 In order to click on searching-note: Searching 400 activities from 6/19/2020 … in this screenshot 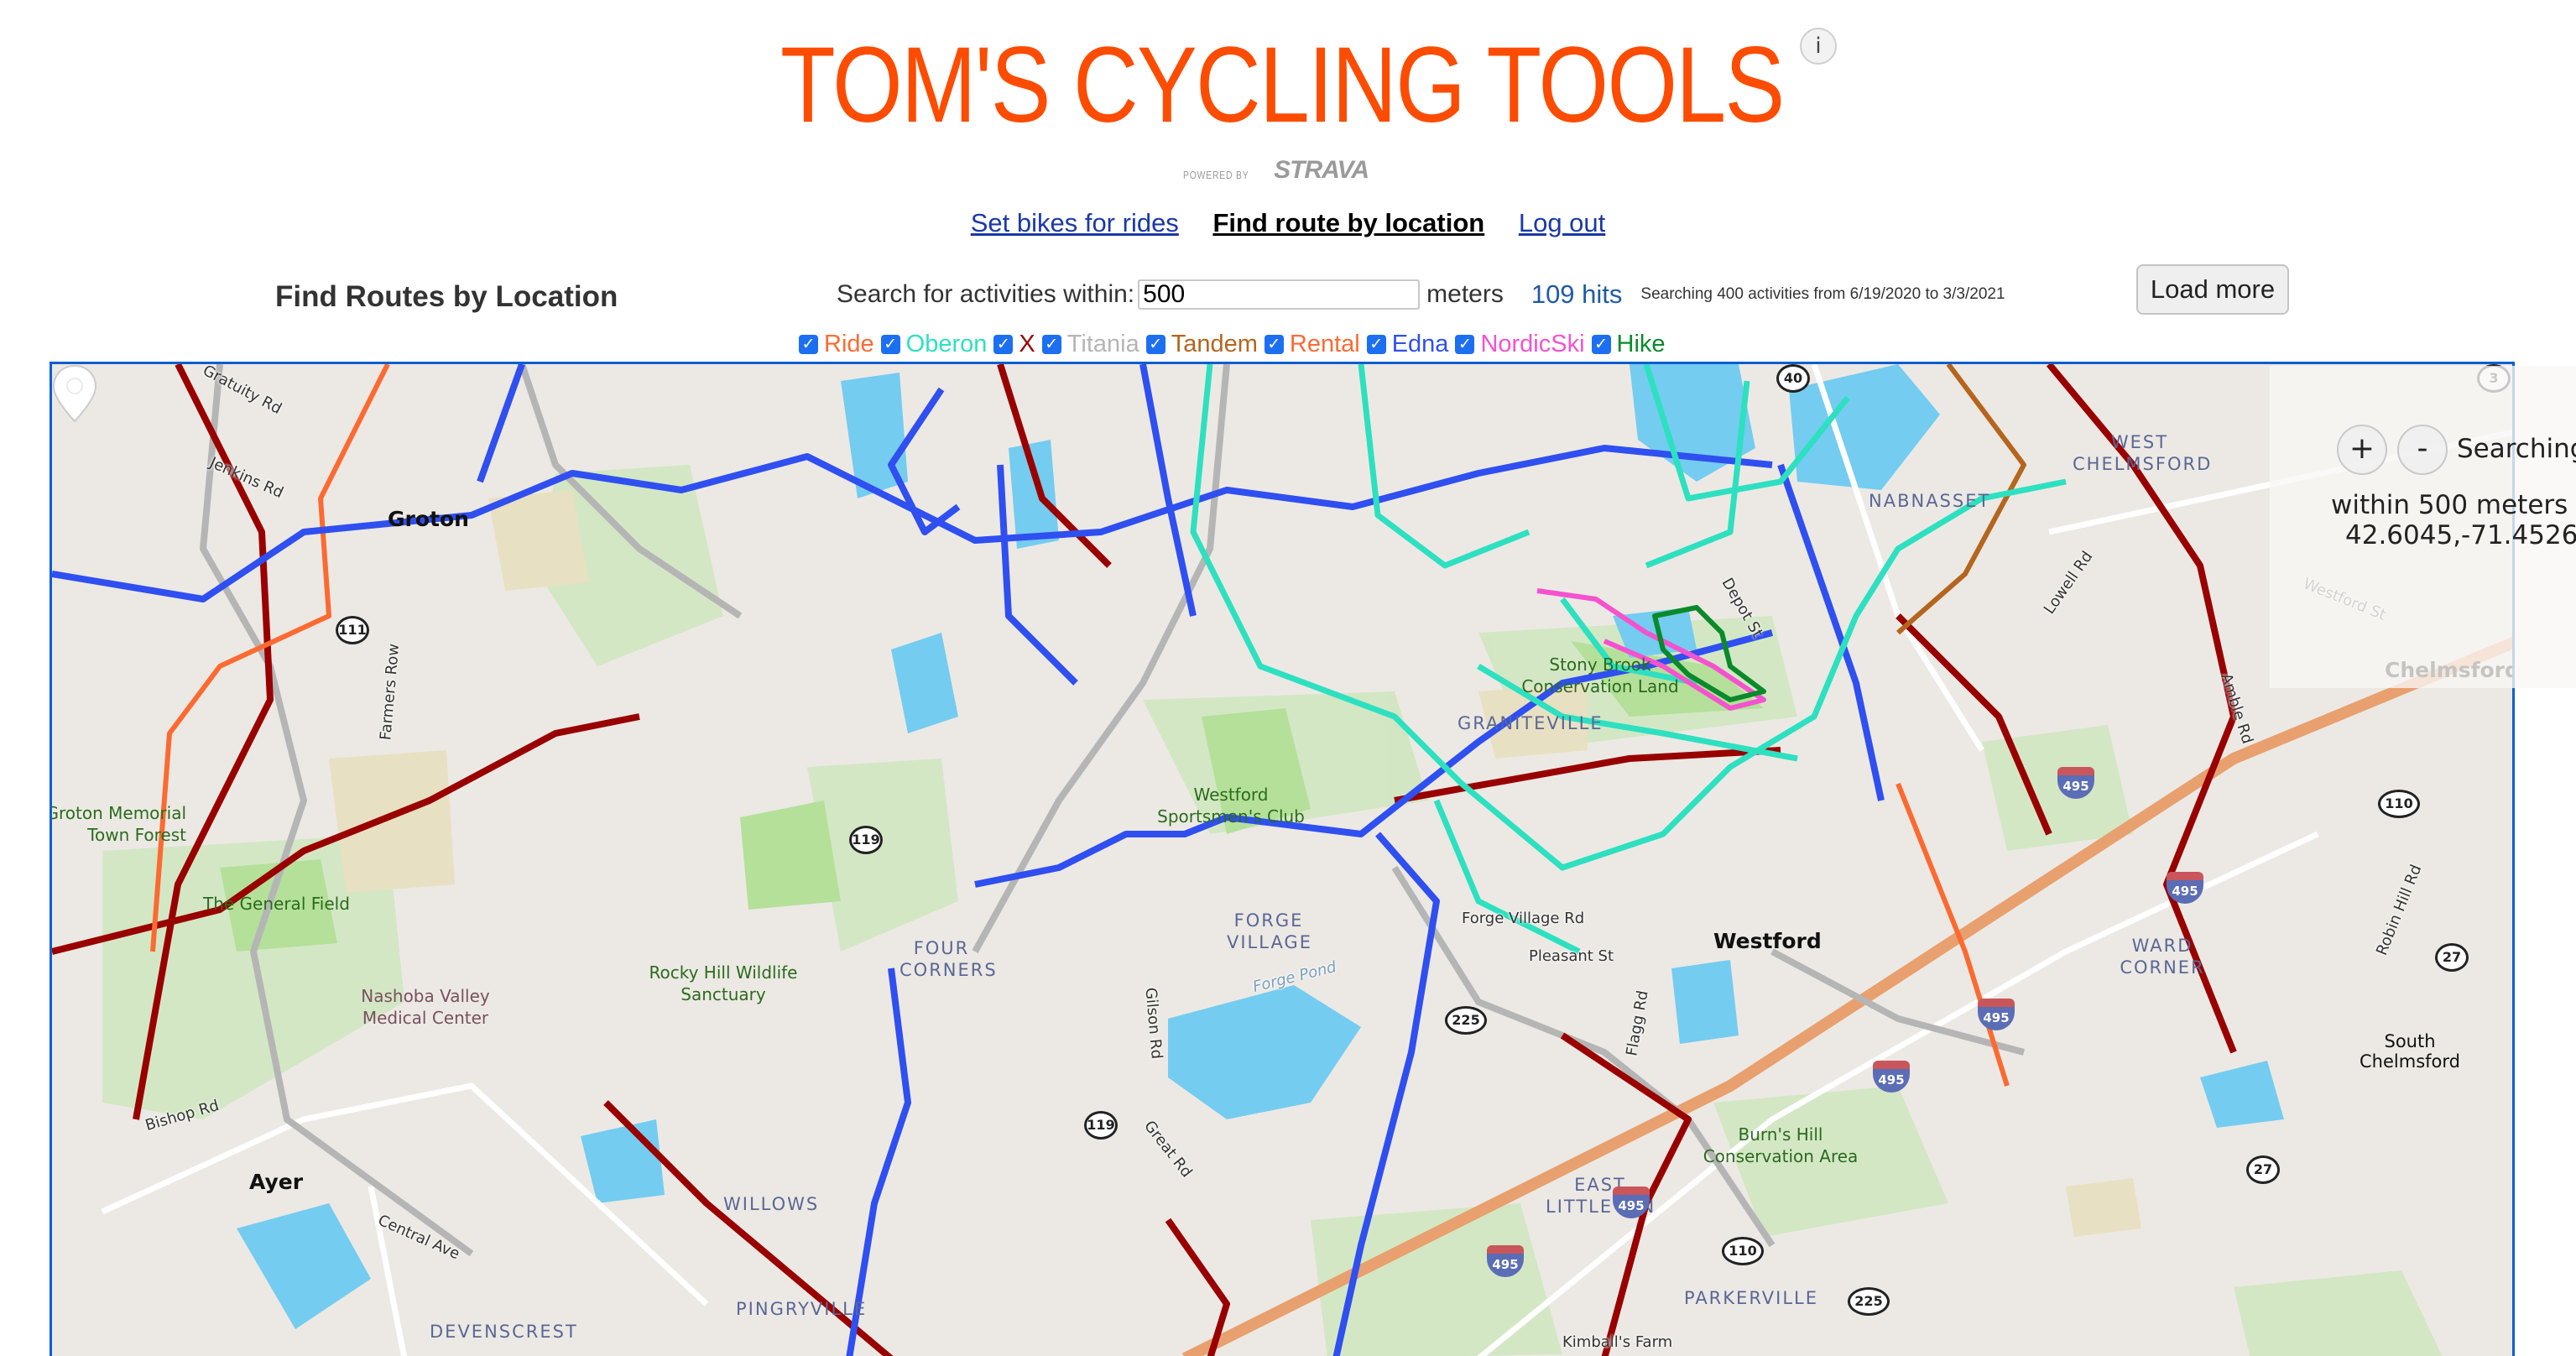, I will do `click(1822, 294)`.